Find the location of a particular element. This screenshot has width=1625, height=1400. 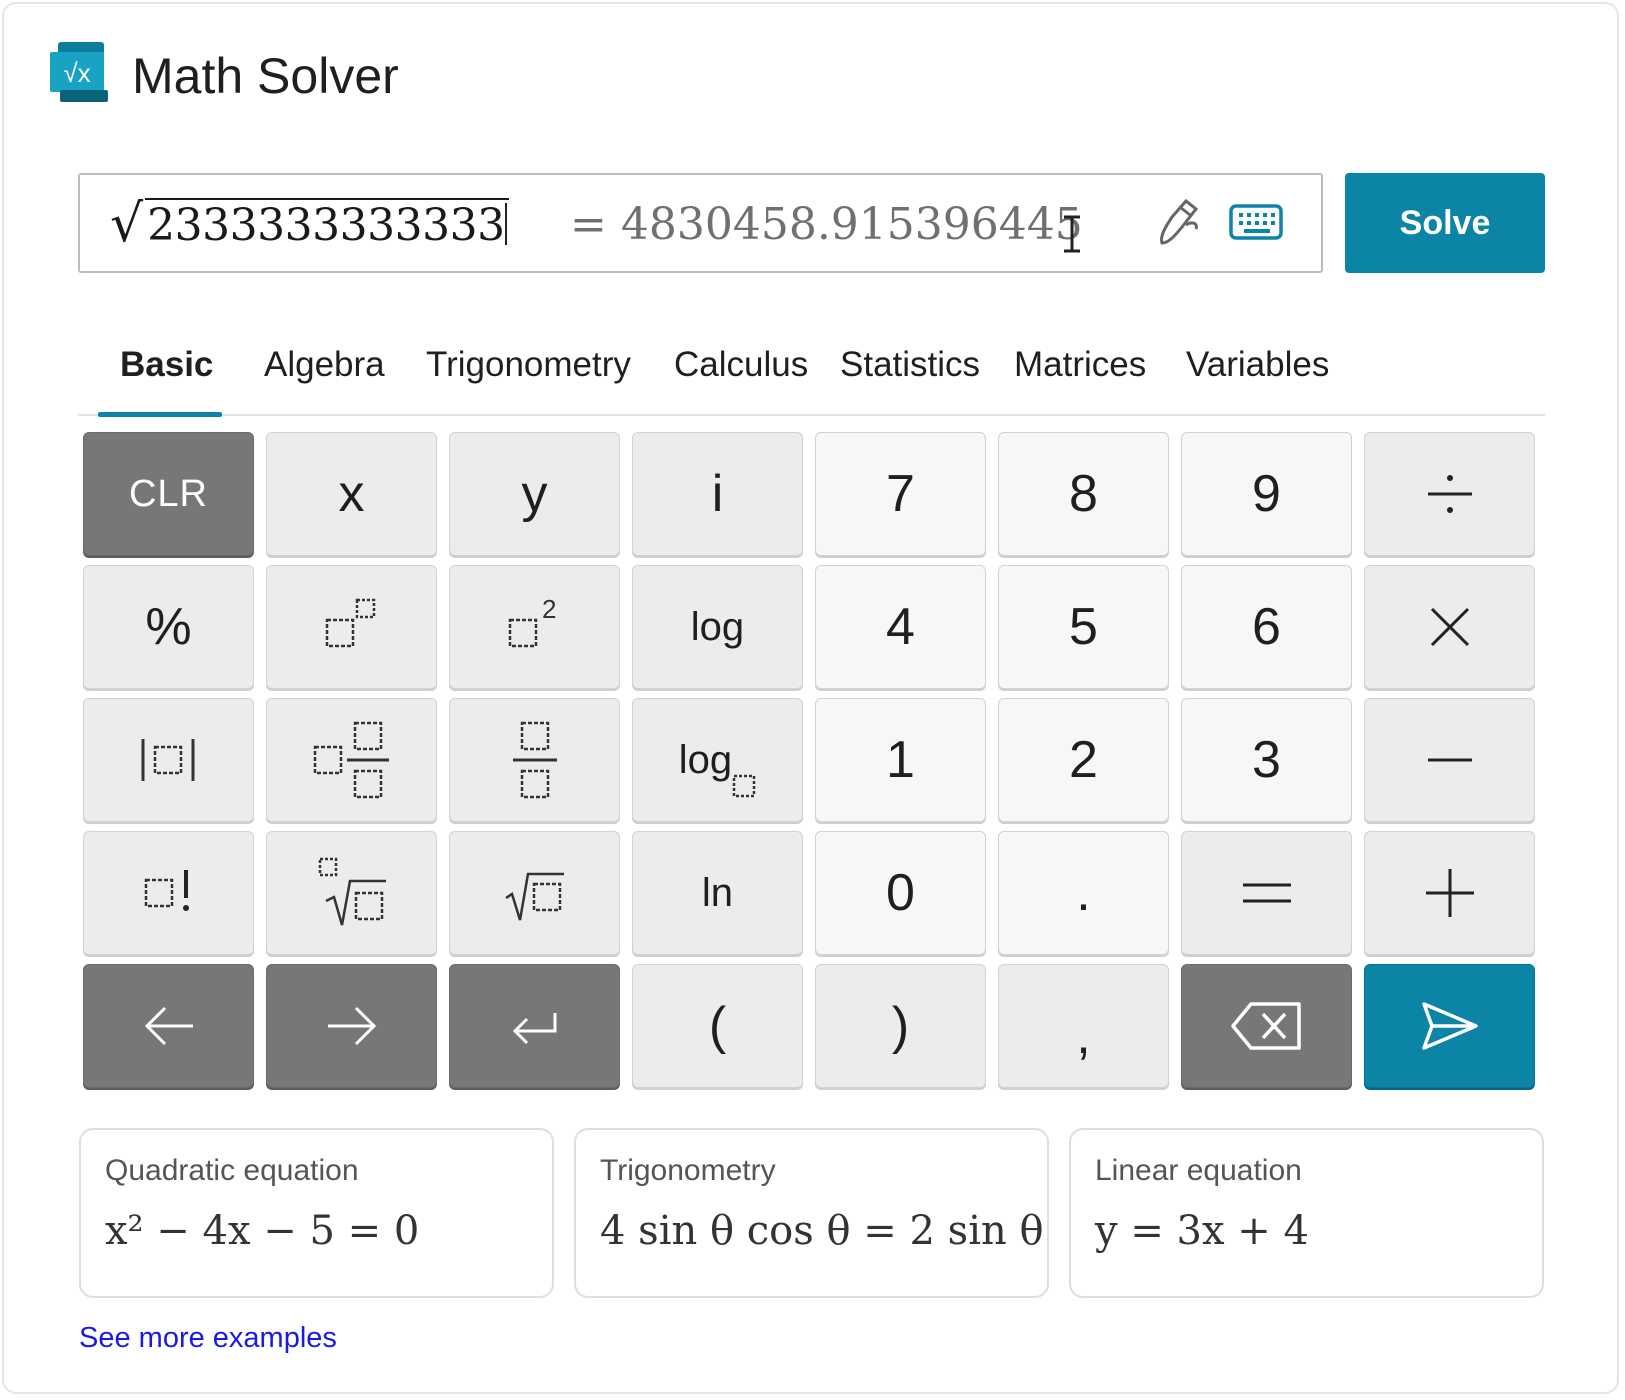

new-line-key is located at coordinates (534, 1026).